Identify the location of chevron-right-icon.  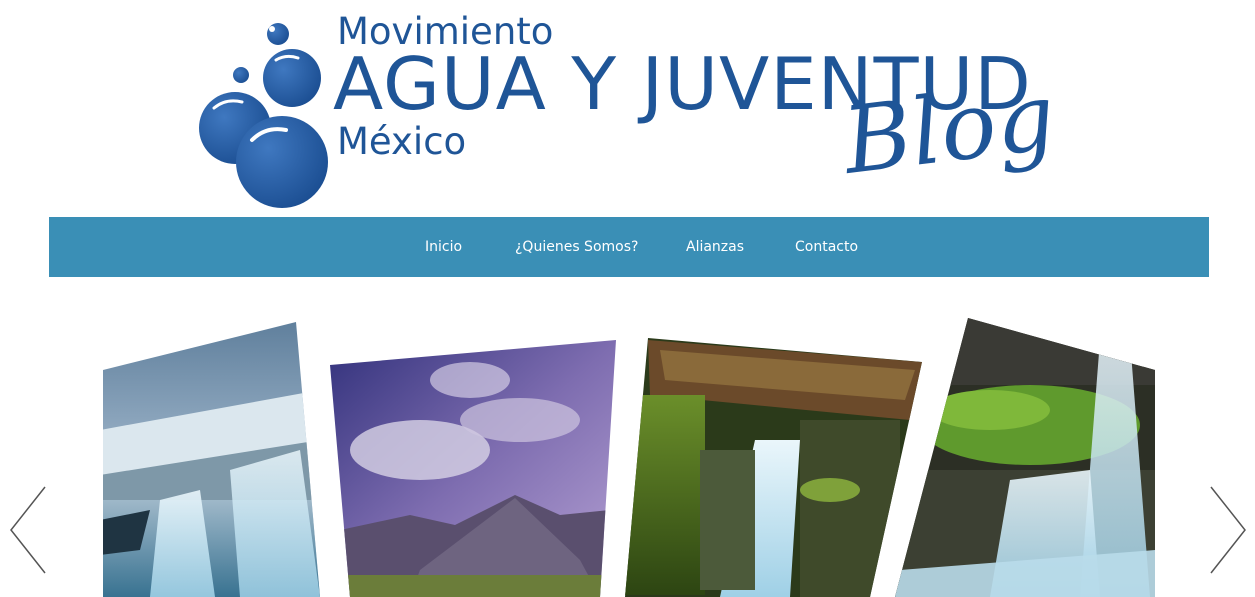
(1228, 530).